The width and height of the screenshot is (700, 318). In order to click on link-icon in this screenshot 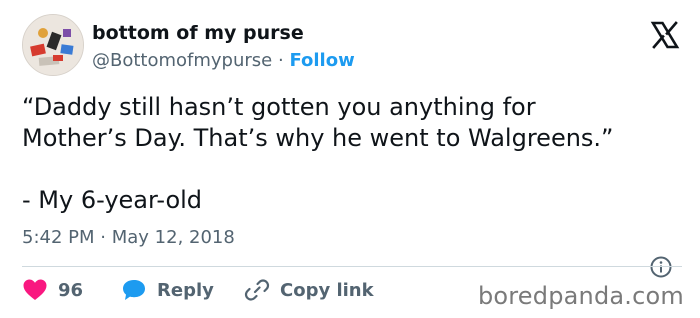, I will do `click(257, 290)`.